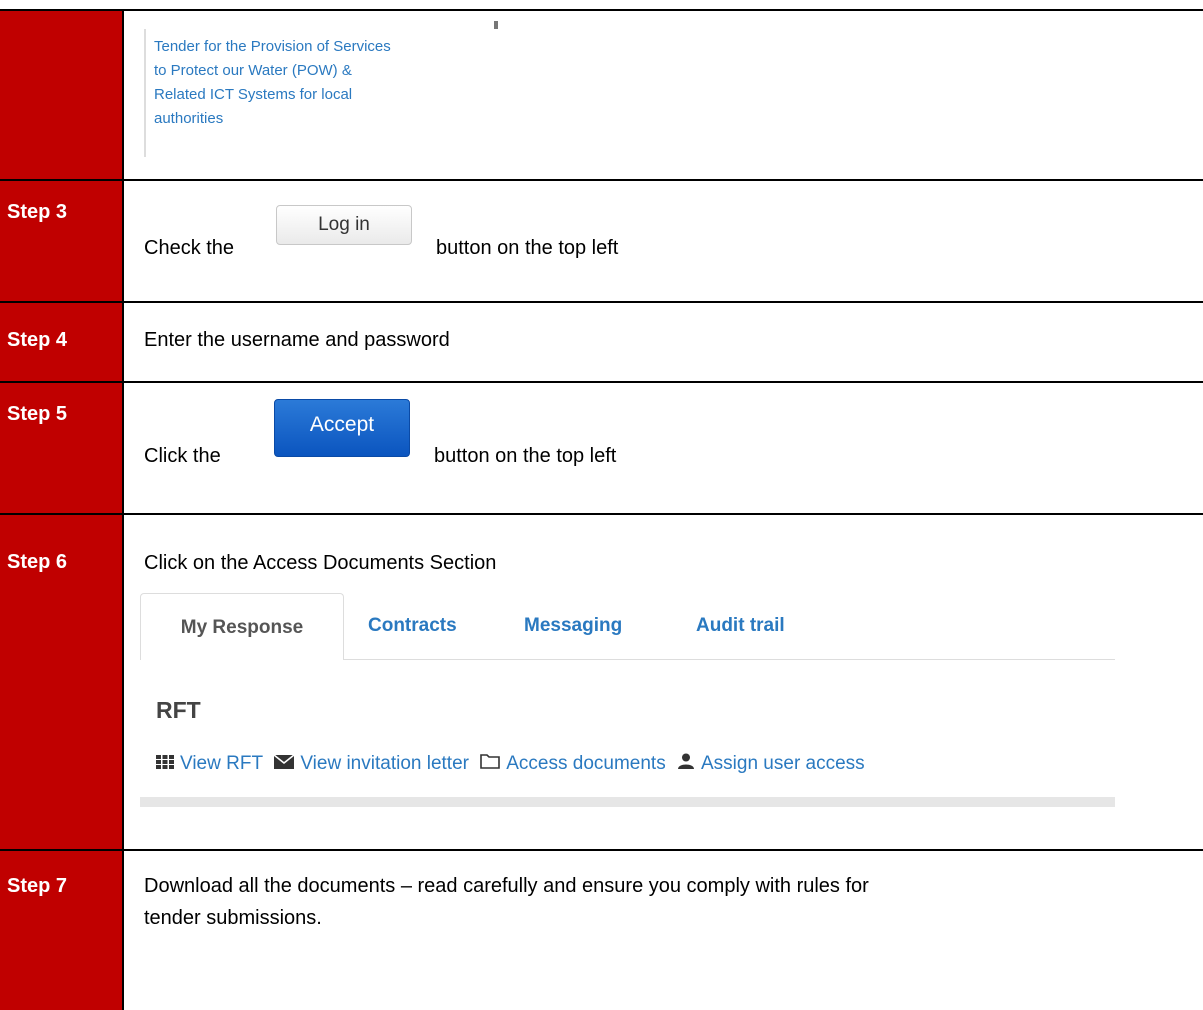 The height and width of the screenshot is (1010, 1203). I want to click on tab-contracts: Contracts, so click(412, 626).